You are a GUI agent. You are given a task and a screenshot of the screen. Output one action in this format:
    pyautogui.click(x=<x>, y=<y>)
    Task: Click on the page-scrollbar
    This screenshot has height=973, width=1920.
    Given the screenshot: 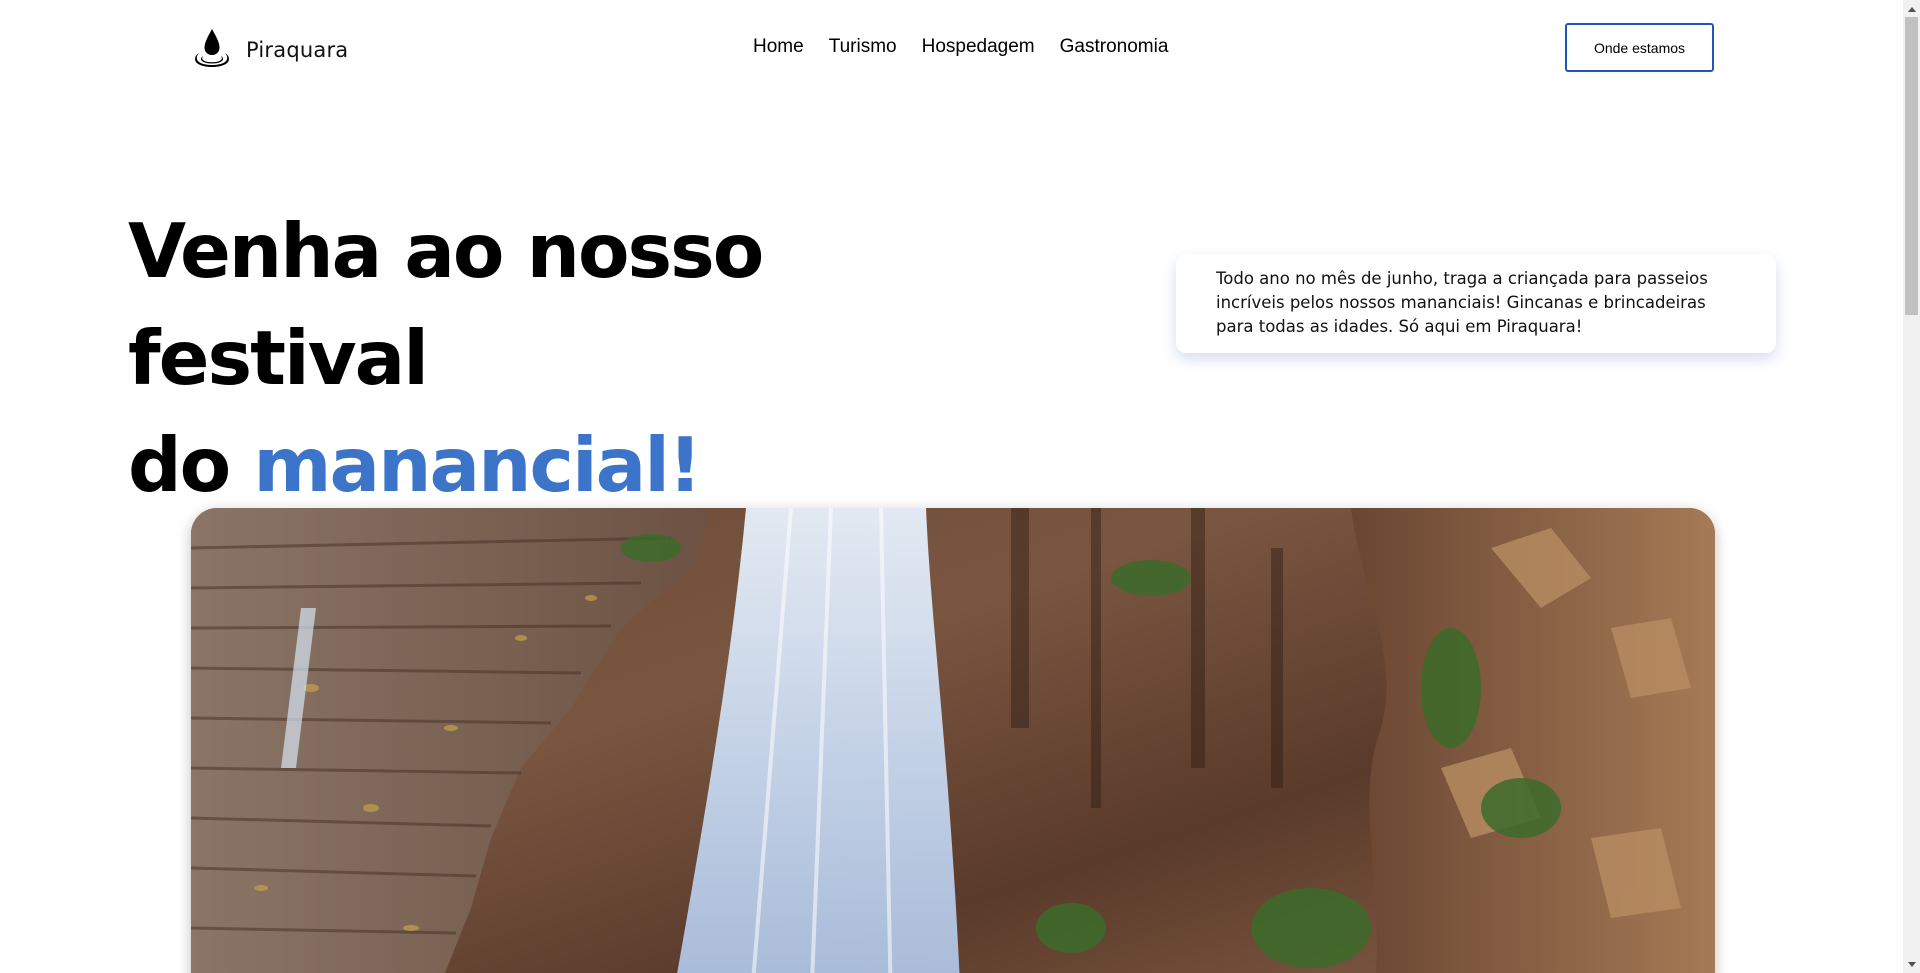 What is the action you would take?
    pyautogui.click(x=1911, y=486)
    